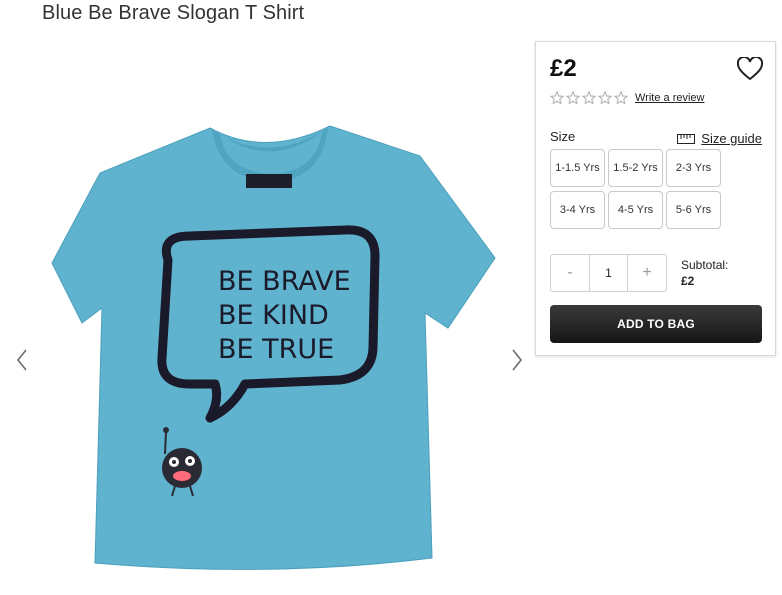 Image resolution: width=782 pixels, height=595 pixels. What do you see at coordinates (731, 138) in the screenshot?
I see `size-guide-label: Size guide` at bounding box center [731, 138].